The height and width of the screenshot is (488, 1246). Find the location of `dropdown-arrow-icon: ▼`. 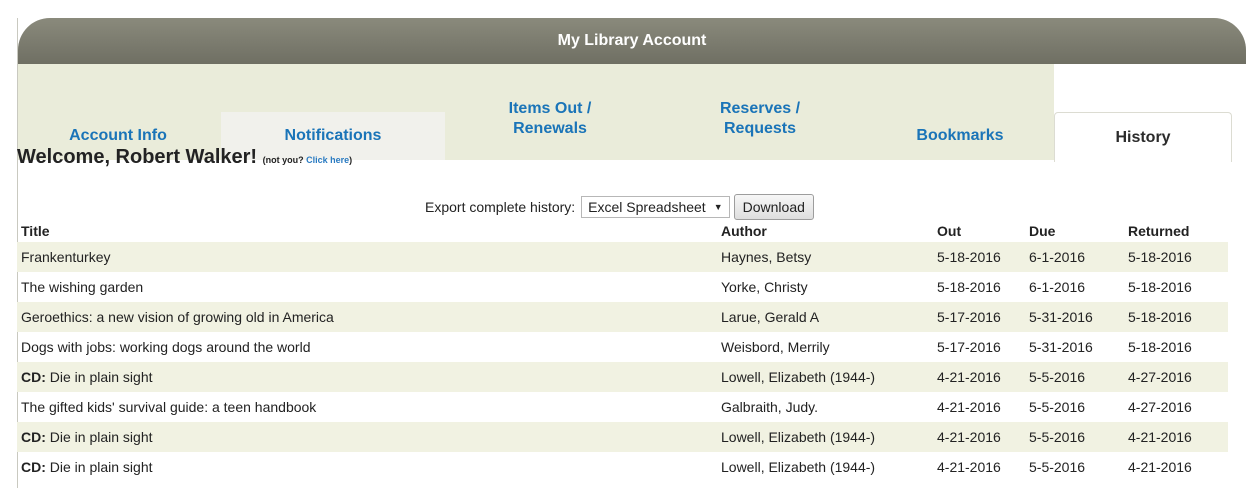

dropdown-arrow-icon: ▼ is located at coordinates (718, 207).